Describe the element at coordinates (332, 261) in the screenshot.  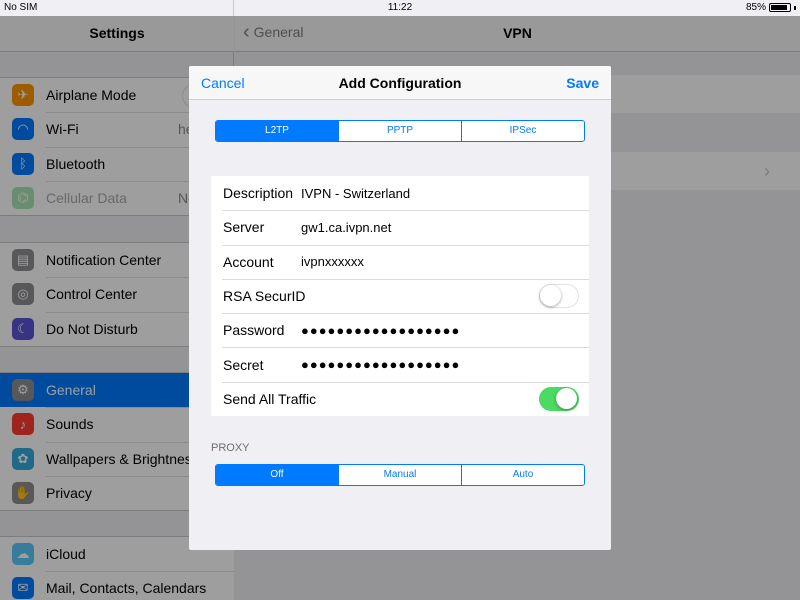
I see `account-field: ivpnxxxxxx` at that location.